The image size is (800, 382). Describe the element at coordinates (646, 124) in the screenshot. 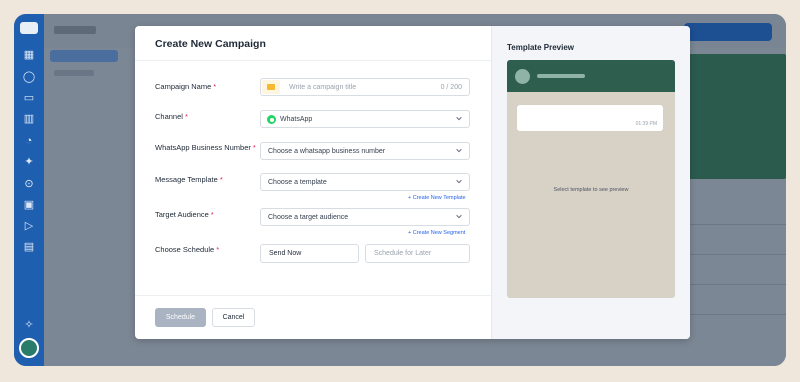

I see `message-time: 01:39 PM` at that location.